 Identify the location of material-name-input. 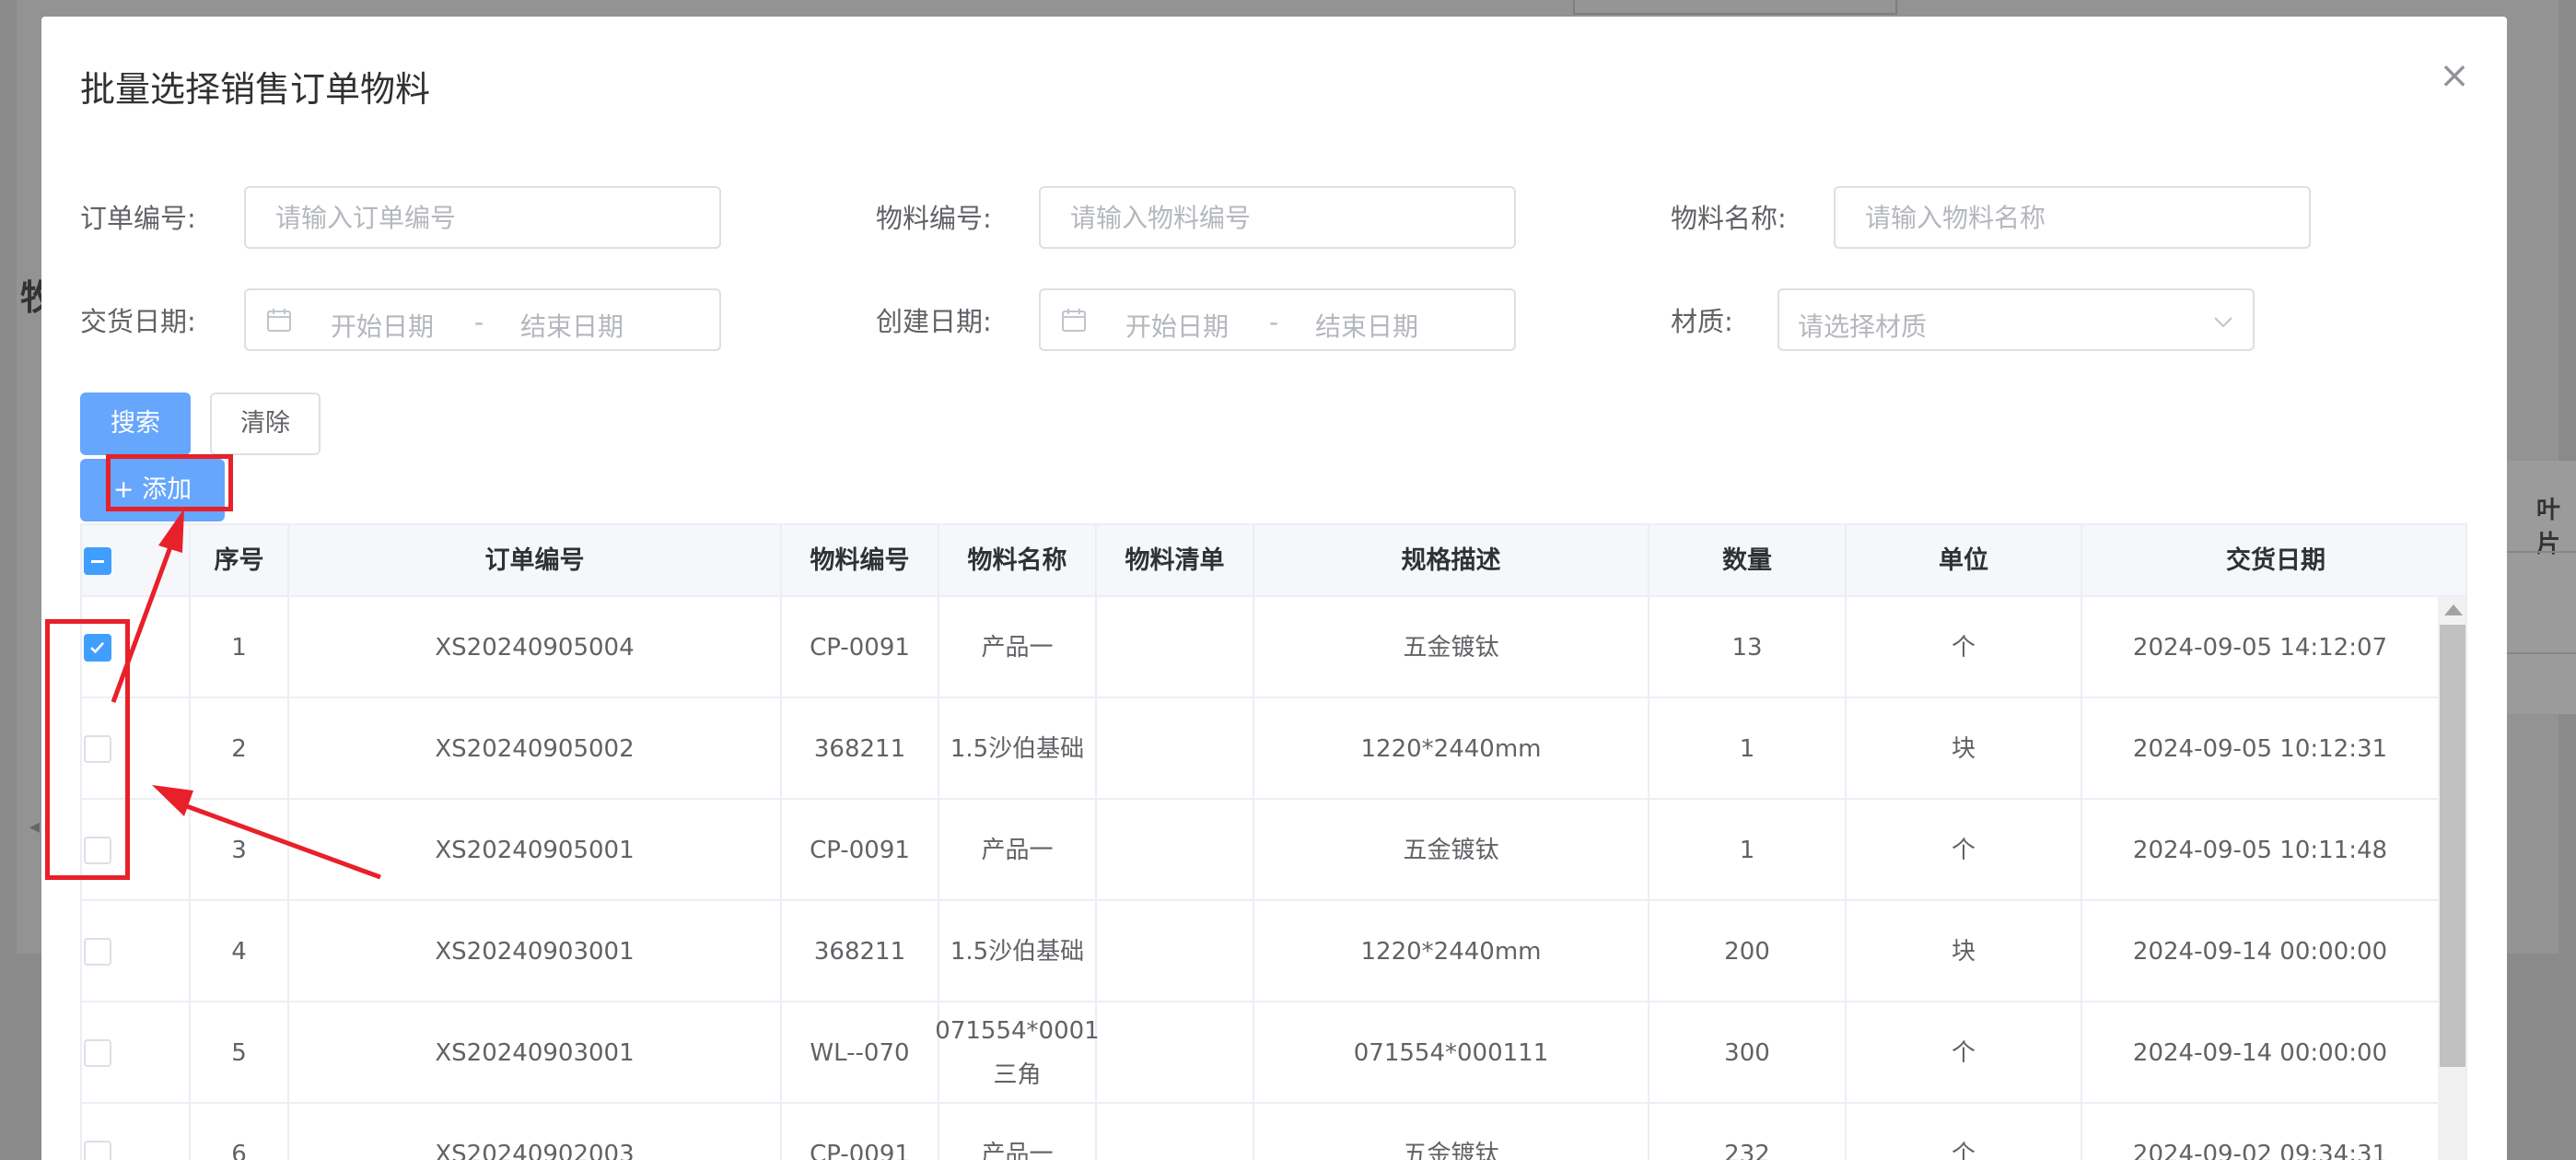
(2072, 218).